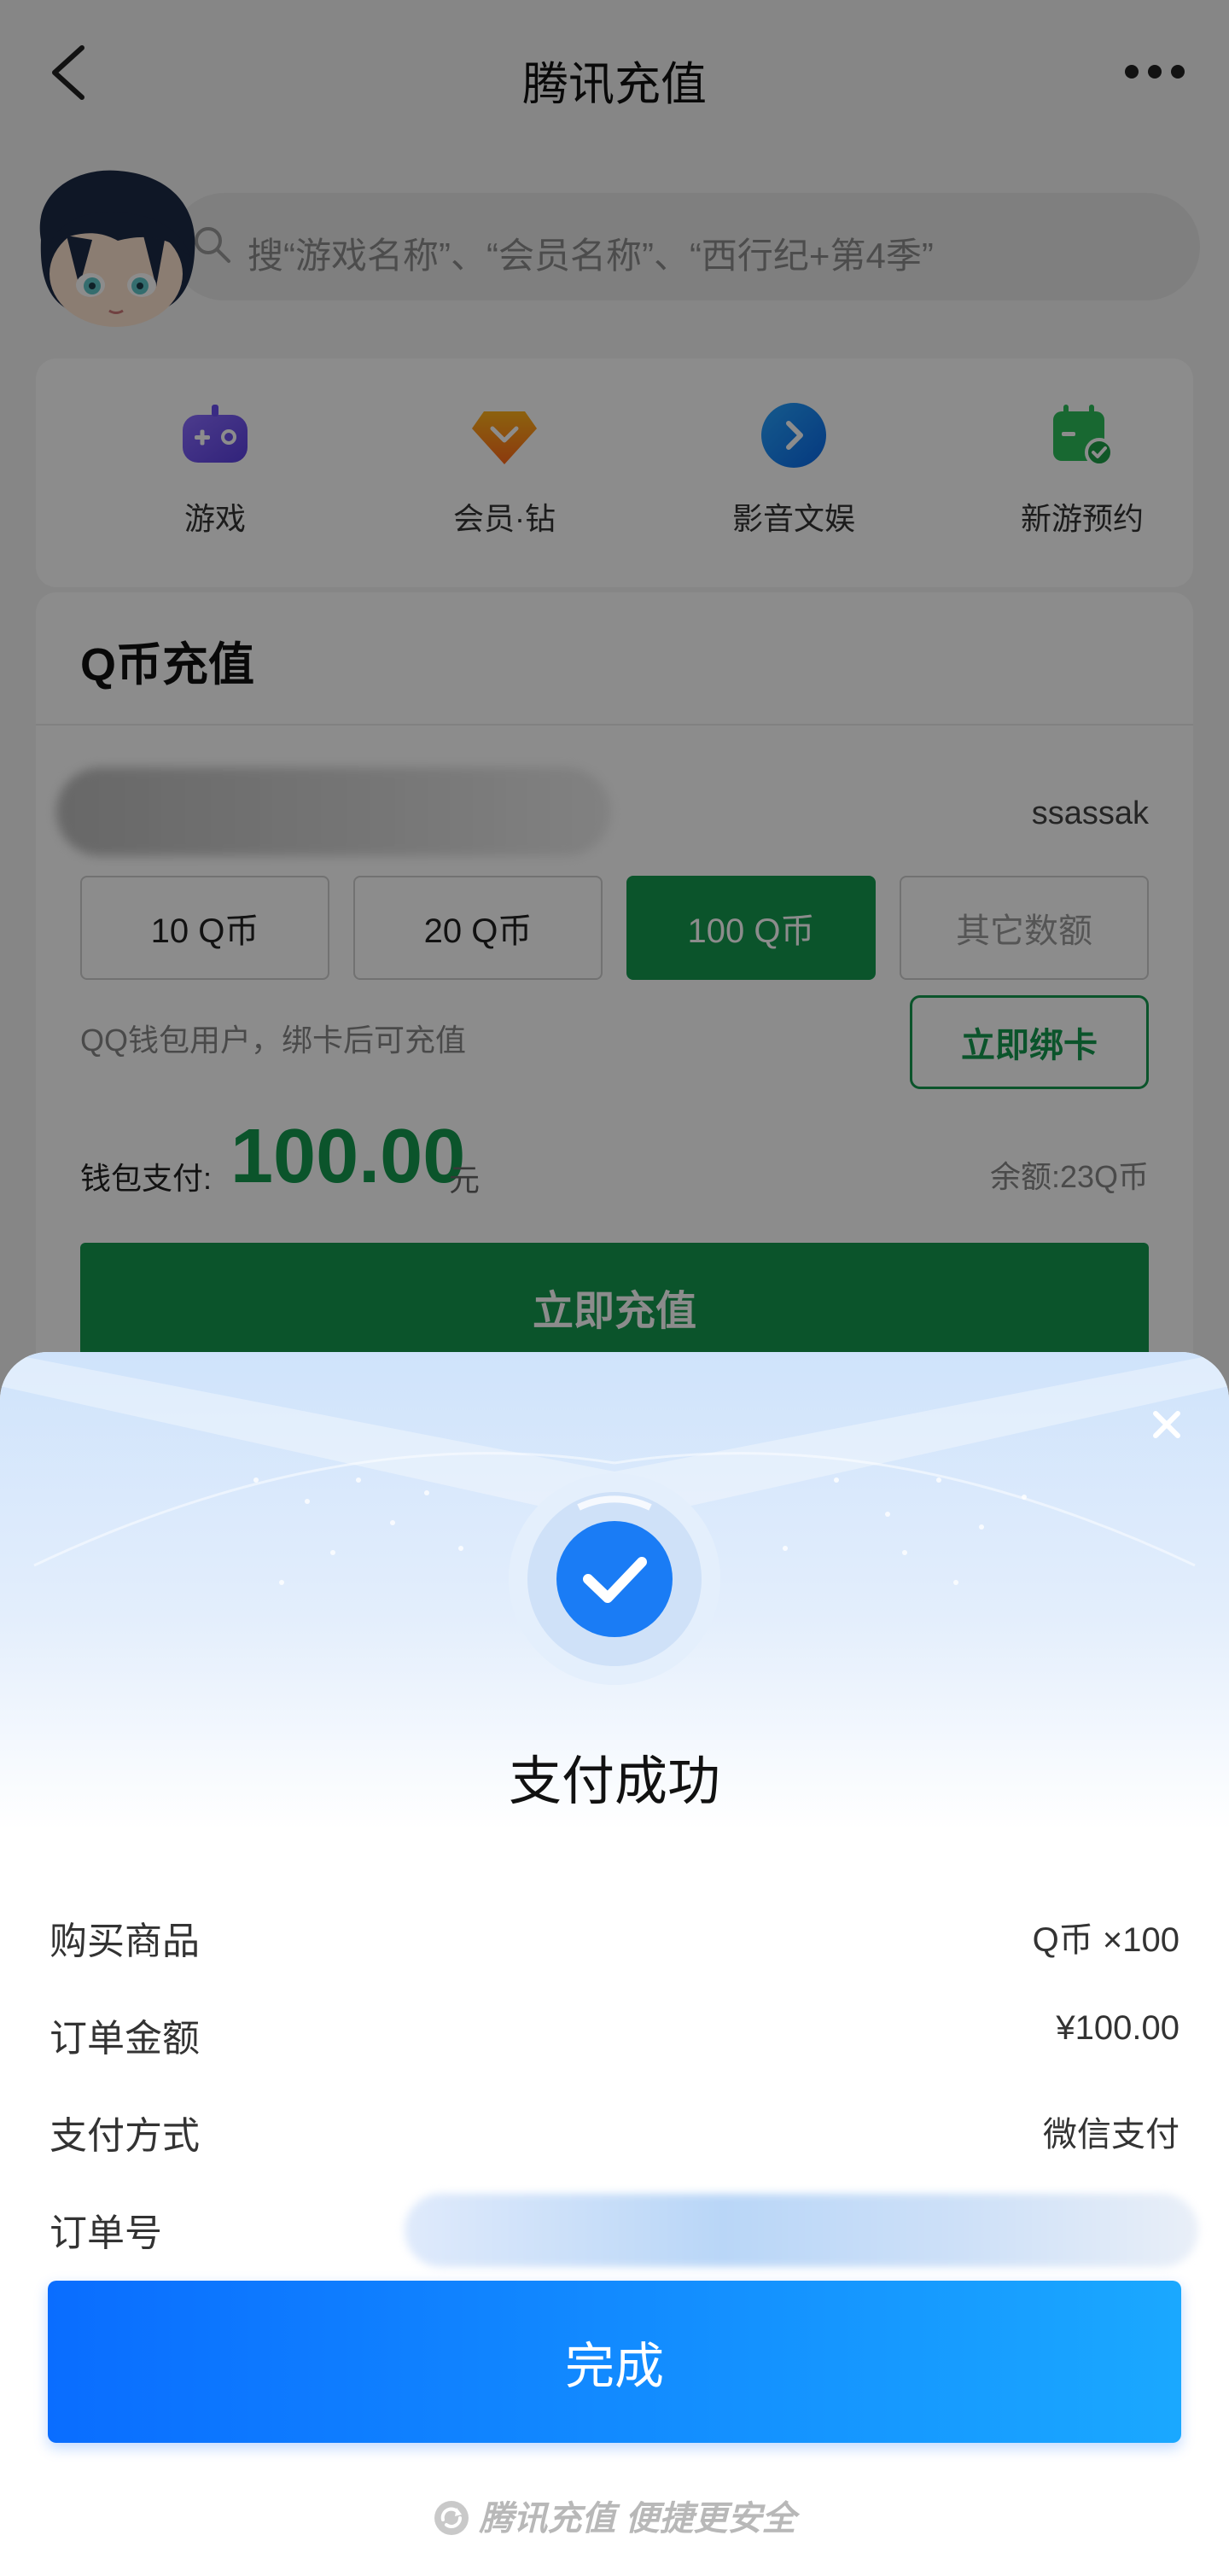 Image resolution: width=1229 pixels, height=2576 pixels. I want to click on done-button: 完成, so click(614, 2362).